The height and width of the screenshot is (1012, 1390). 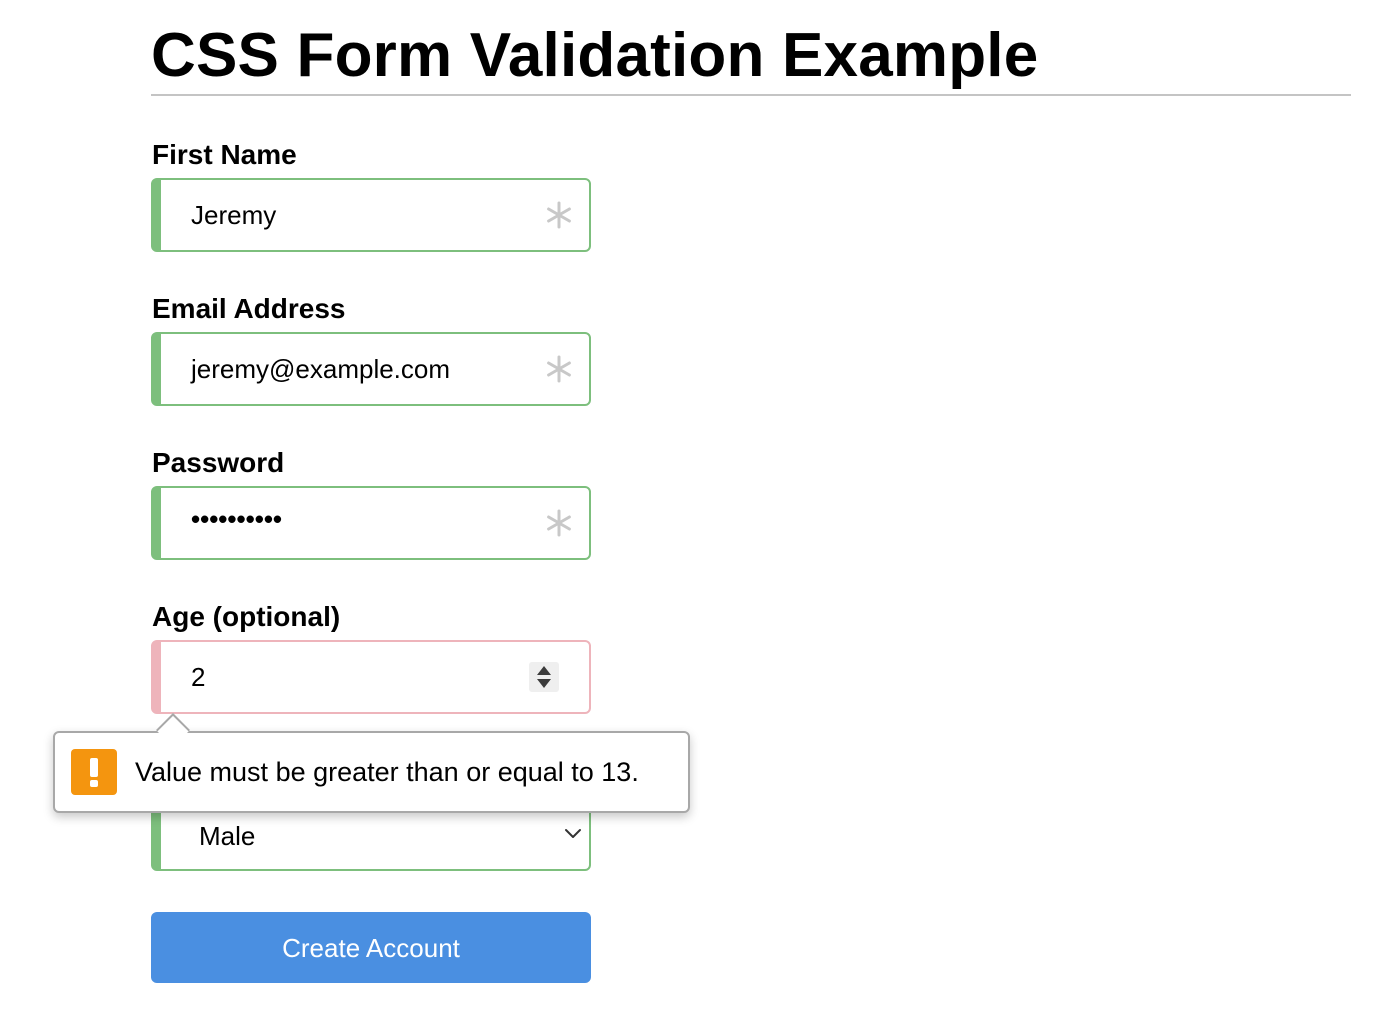 I want to click on warning-icon, so click(x=94, y=772).